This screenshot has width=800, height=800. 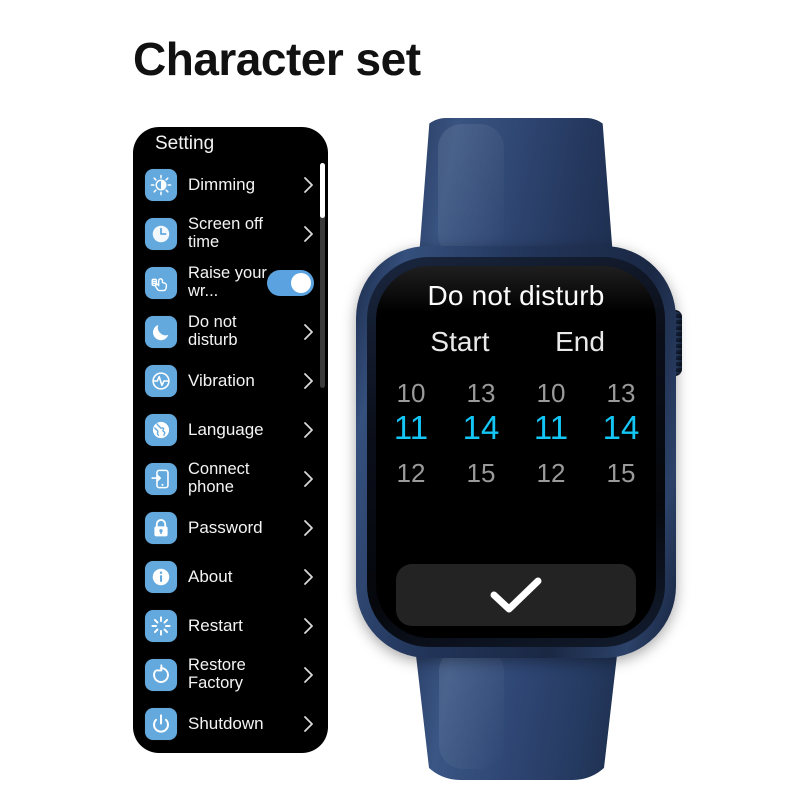 What do you see at coordinates (219, 478) in the screenshot?
I see `sidebar-item-label: Connect phone` at bounding box center [219, 478].